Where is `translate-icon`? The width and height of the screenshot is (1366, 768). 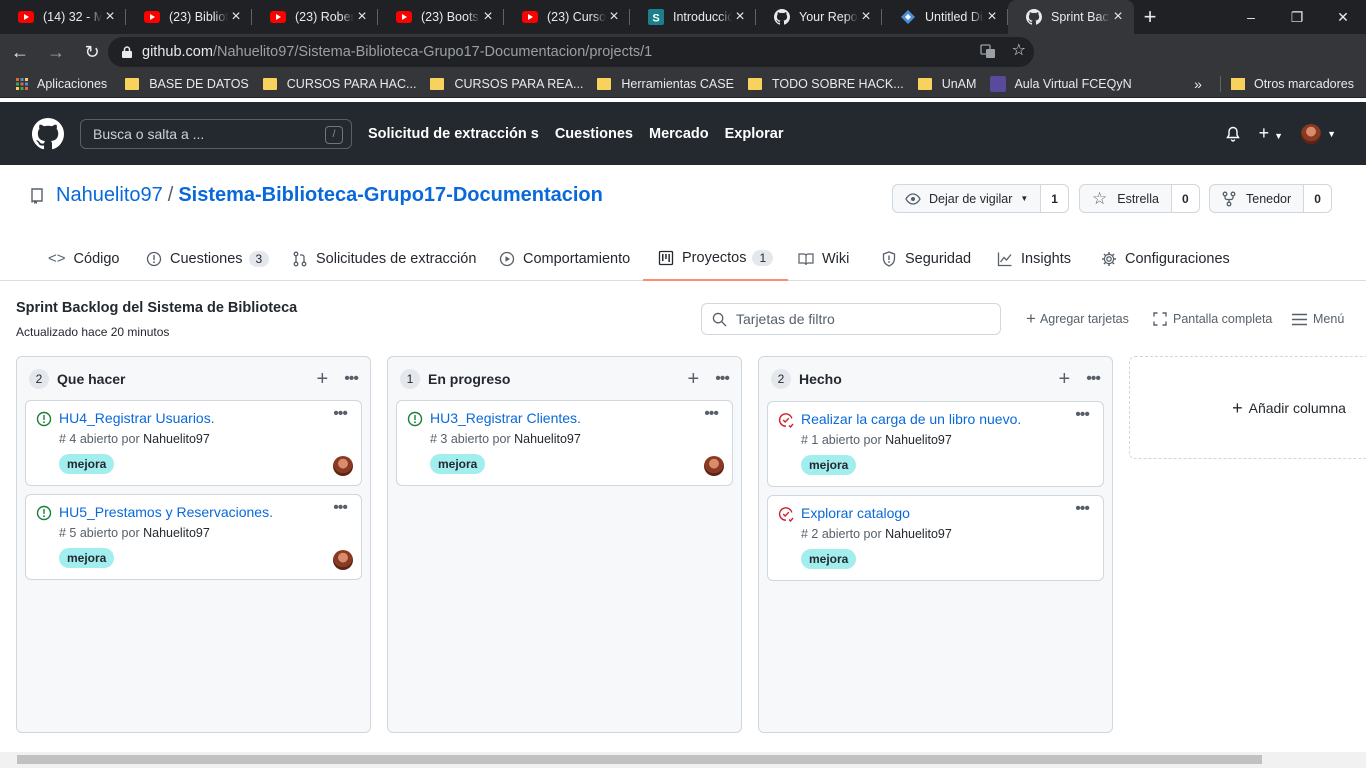 translate-icon is located at coordinates (988, 51).